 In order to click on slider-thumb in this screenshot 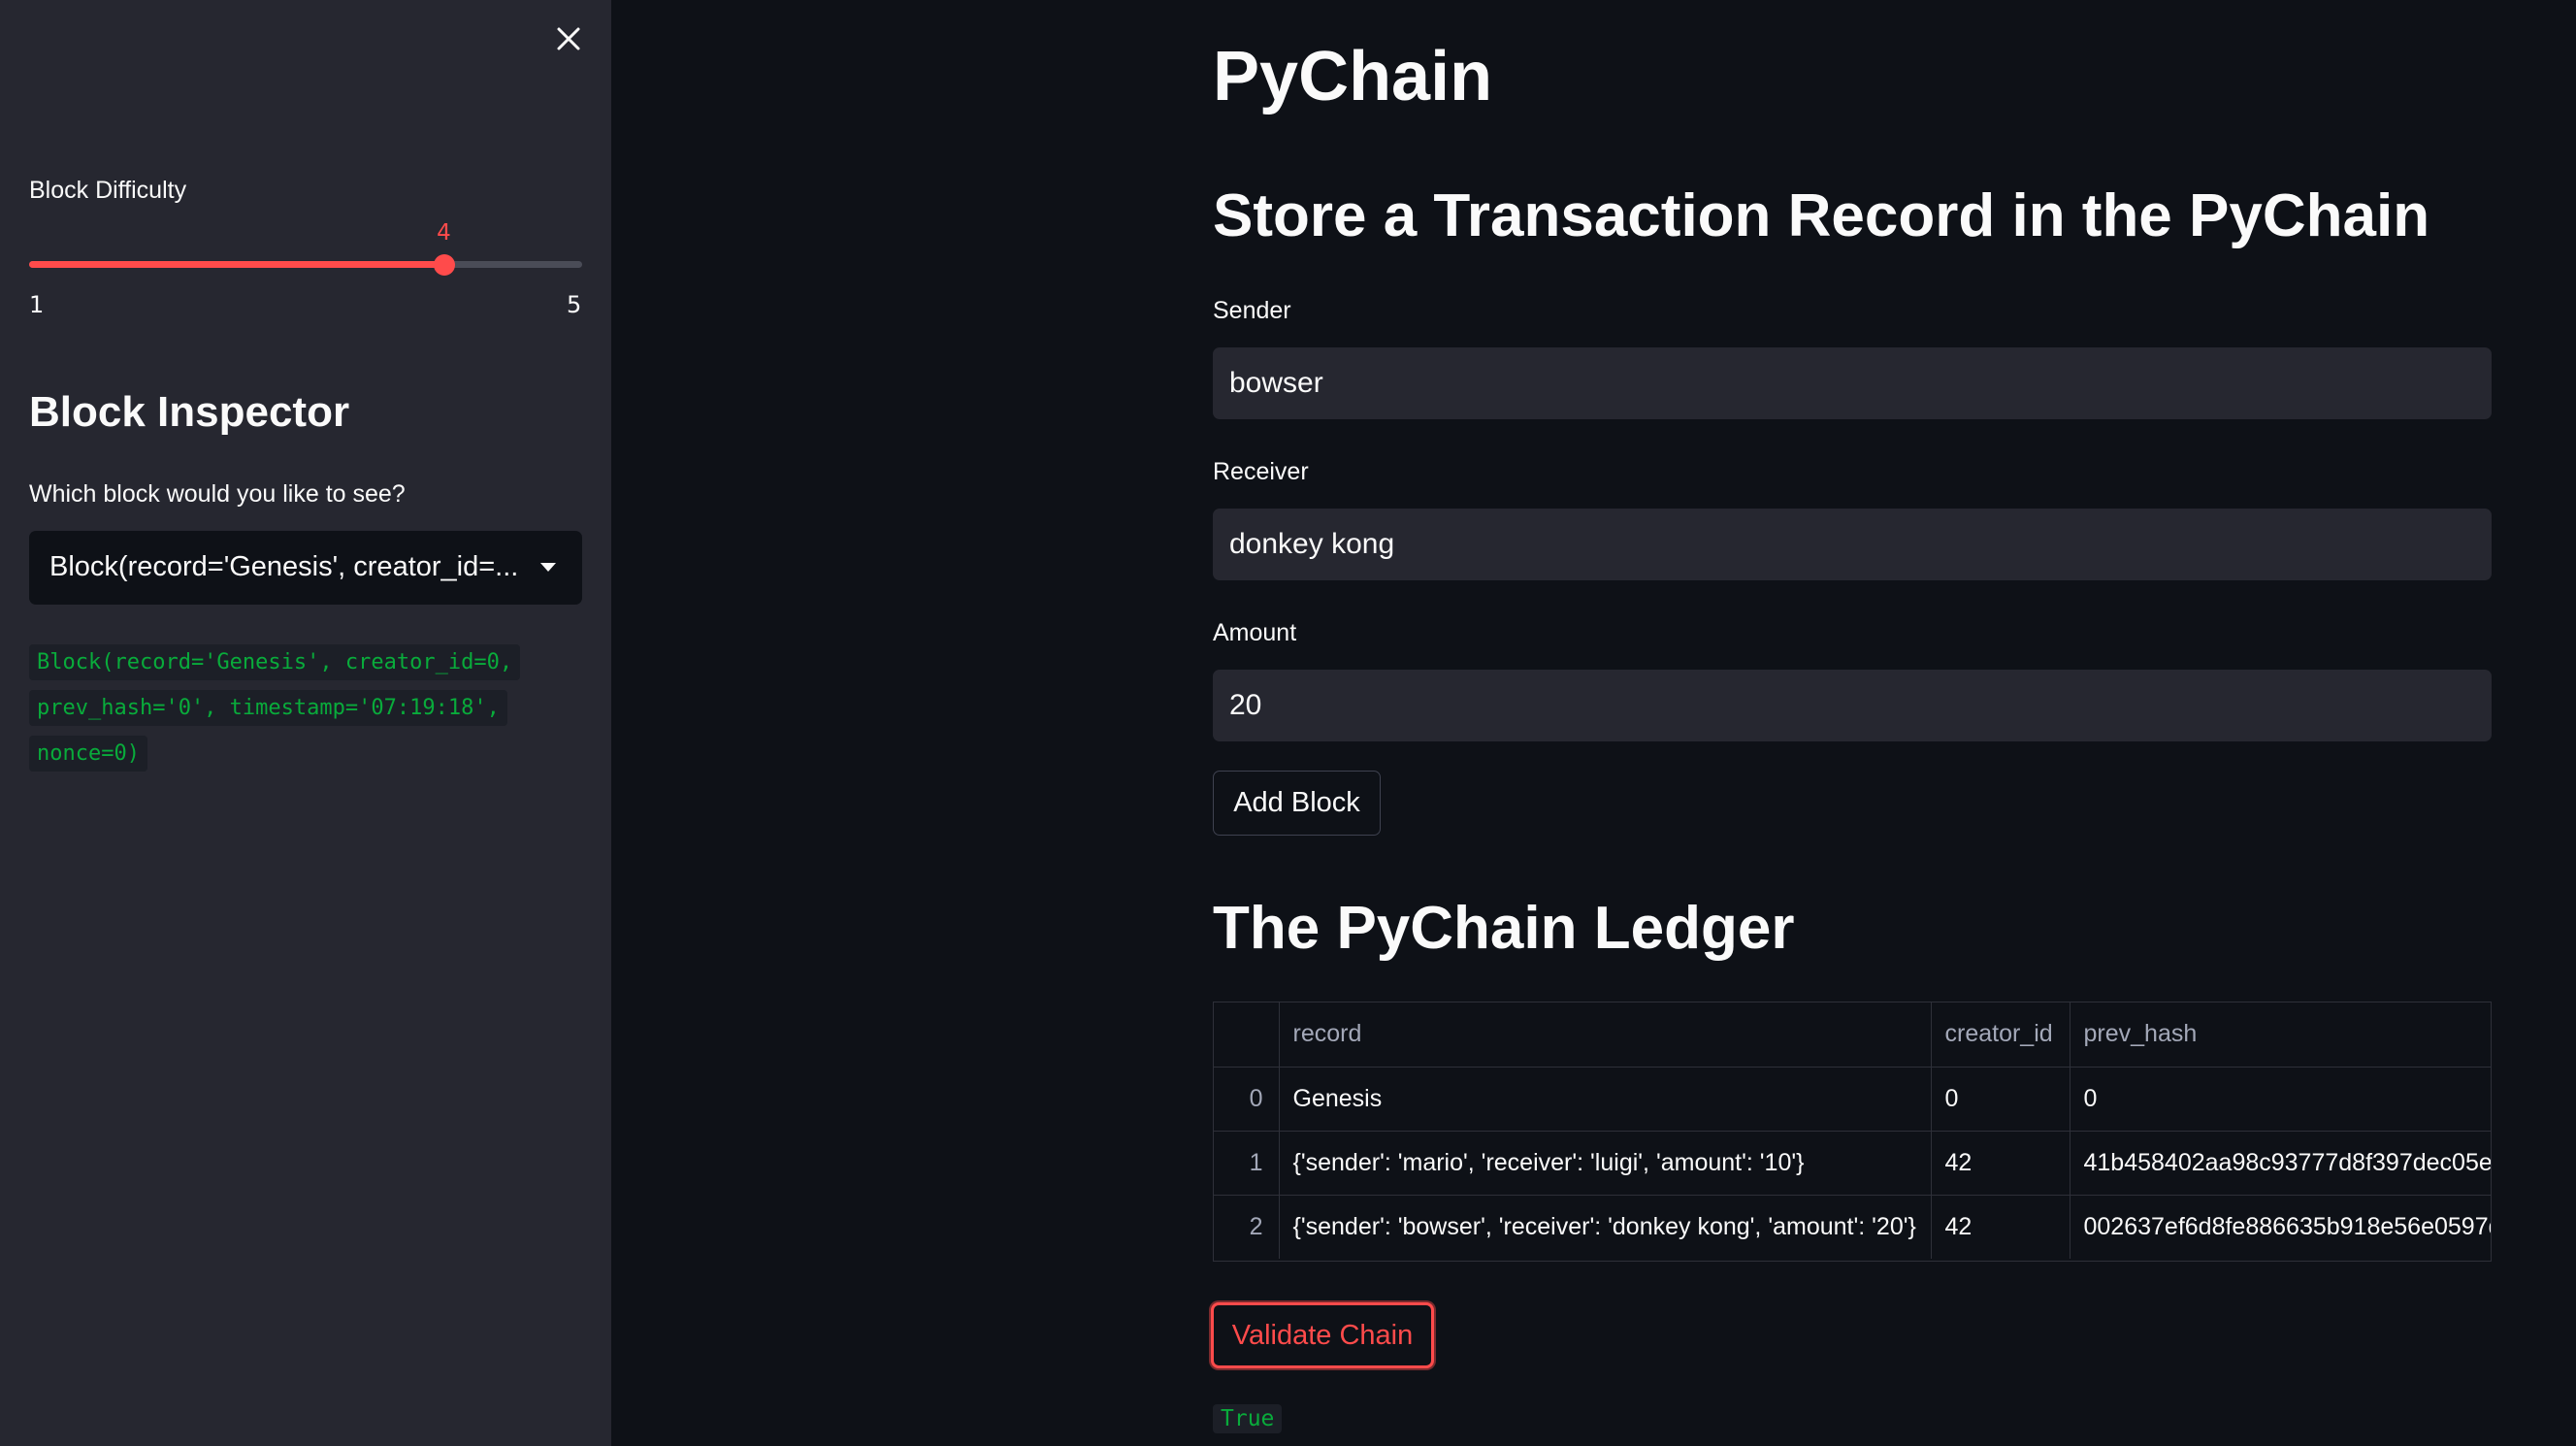, I will do `click(444, 265)`.